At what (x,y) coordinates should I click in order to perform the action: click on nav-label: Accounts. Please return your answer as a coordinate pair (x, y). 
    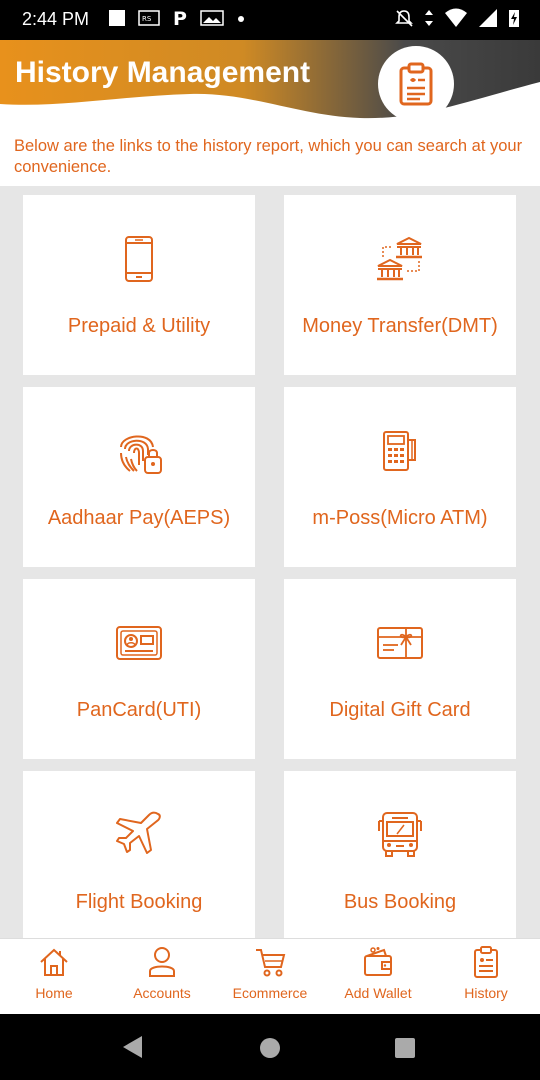
    Looking at the image, I should click on (162, 993).